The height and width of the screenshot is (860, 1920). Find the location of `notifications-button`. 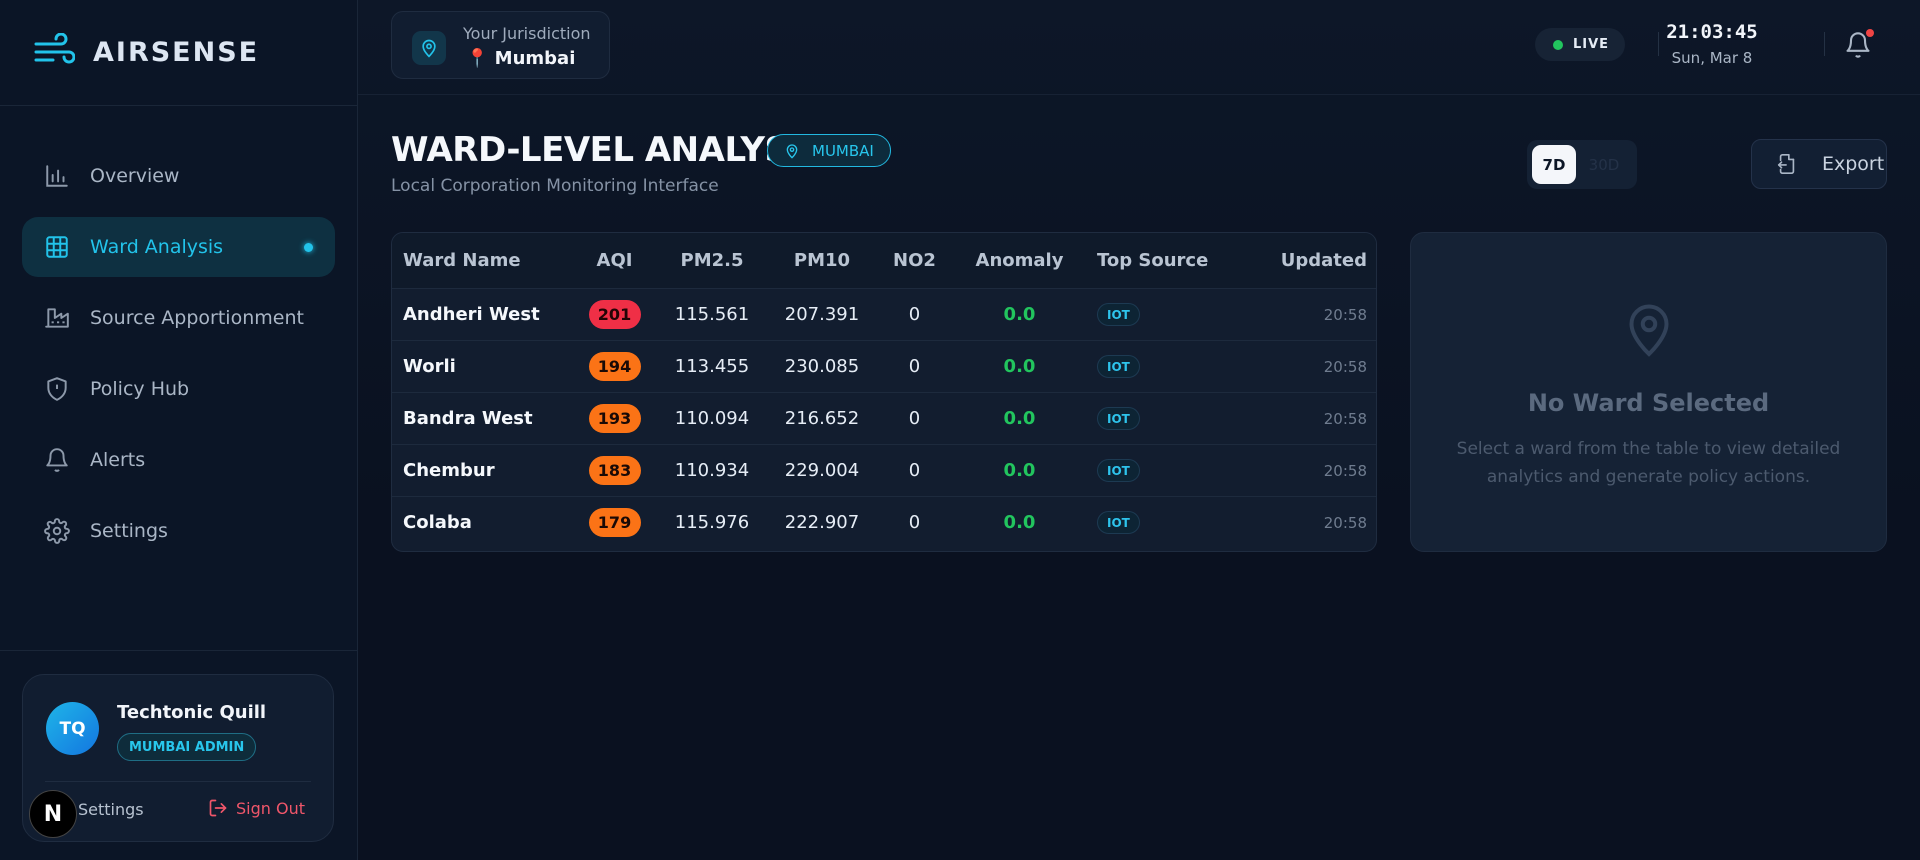

notifications-button is located at coordinates (1859, 44).